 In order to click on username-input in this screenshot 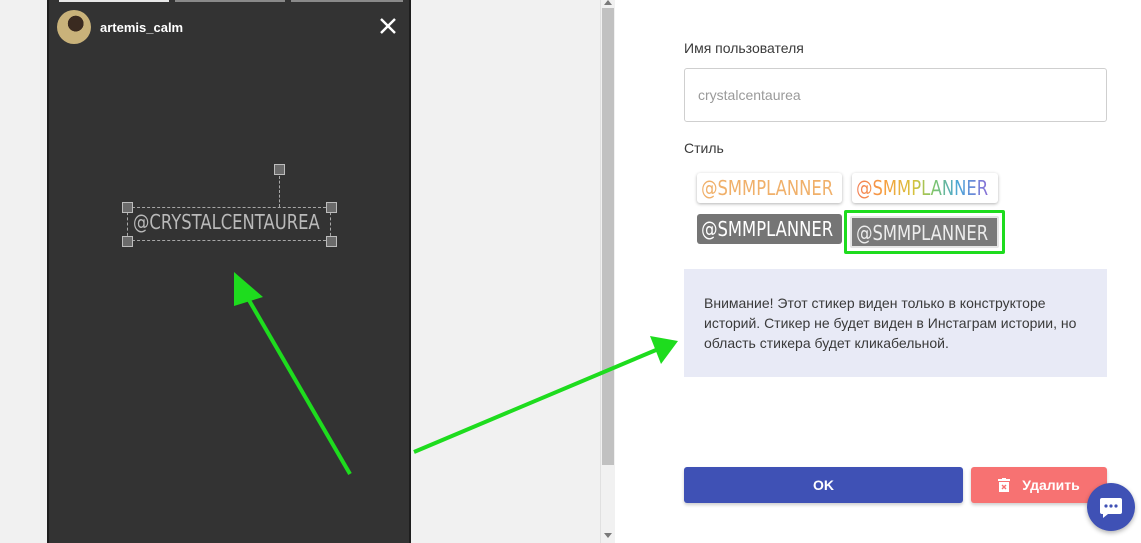, I will do `click(895, 95)`.